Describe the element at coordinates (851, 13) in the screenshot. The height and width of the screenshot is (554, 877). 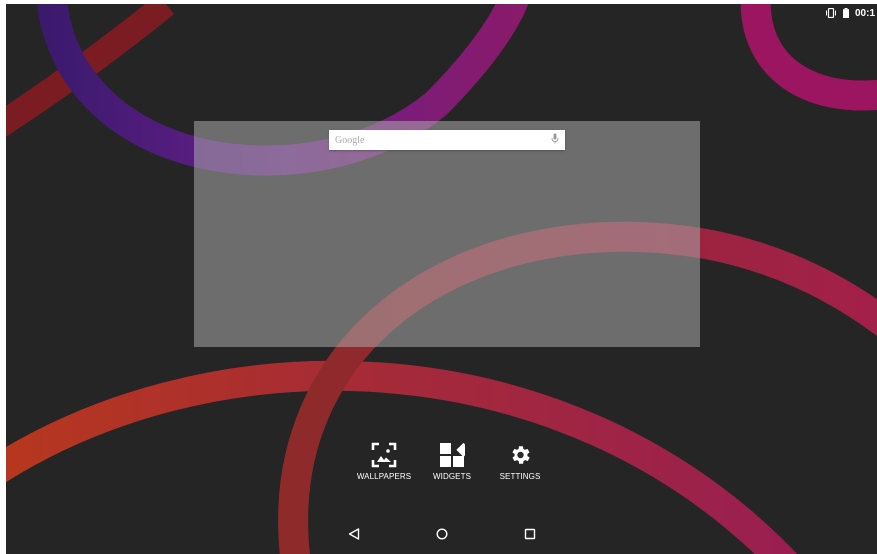
I see `status-bar: 00:1` at that location.